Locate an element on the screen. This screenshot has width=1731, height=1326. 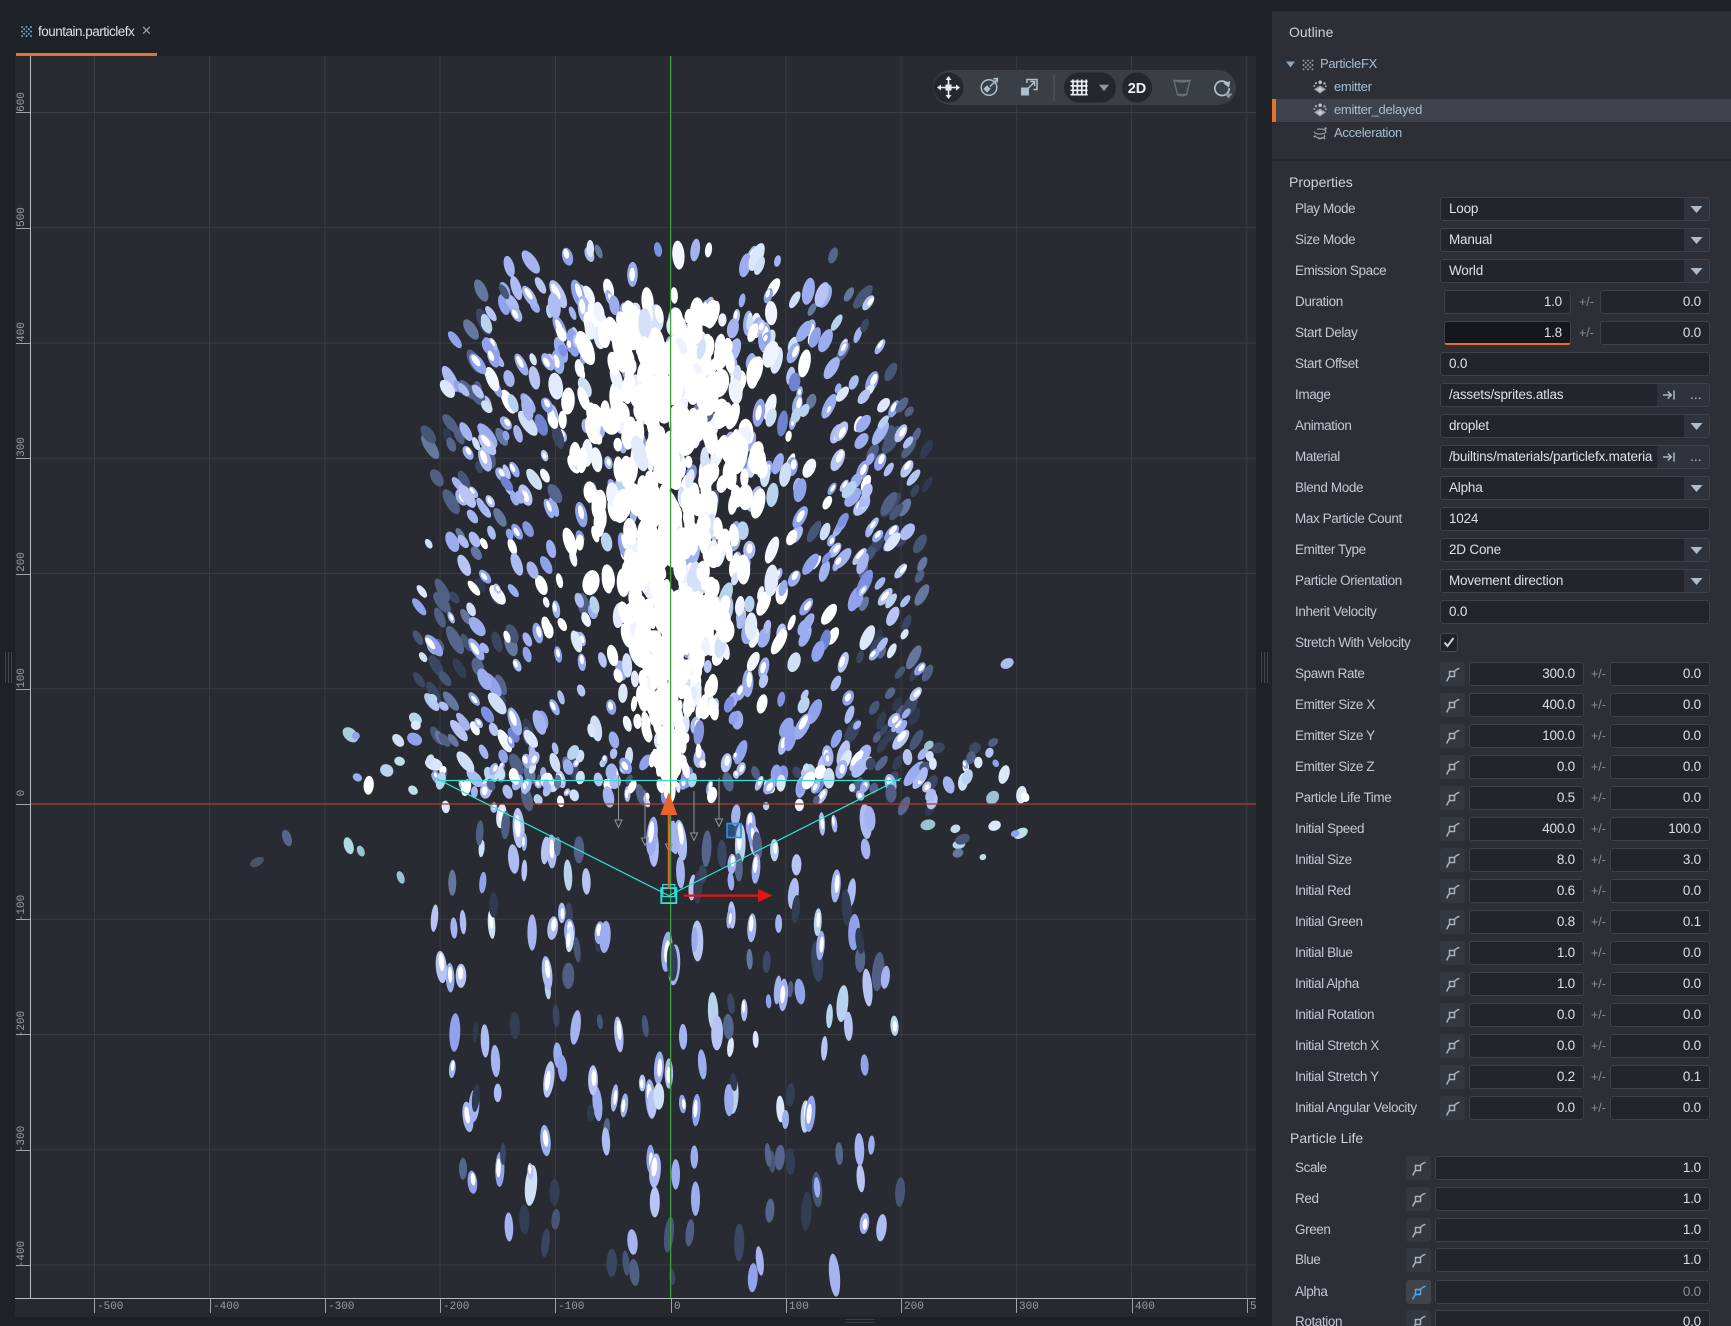
svg-text: 2D is located at coordinates (1137, 89).